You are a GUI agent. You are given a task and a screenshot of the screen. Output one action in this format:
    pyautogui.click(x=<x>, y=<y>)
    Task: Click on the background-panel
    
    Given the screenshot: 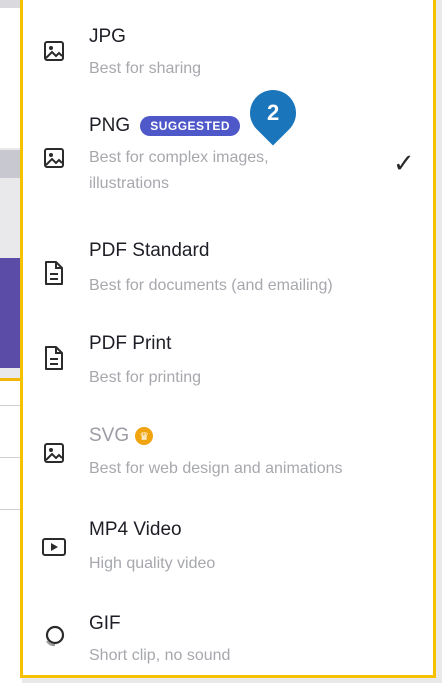 What is the action you would take?
    pyautogui.click(x=11, y=78)
    